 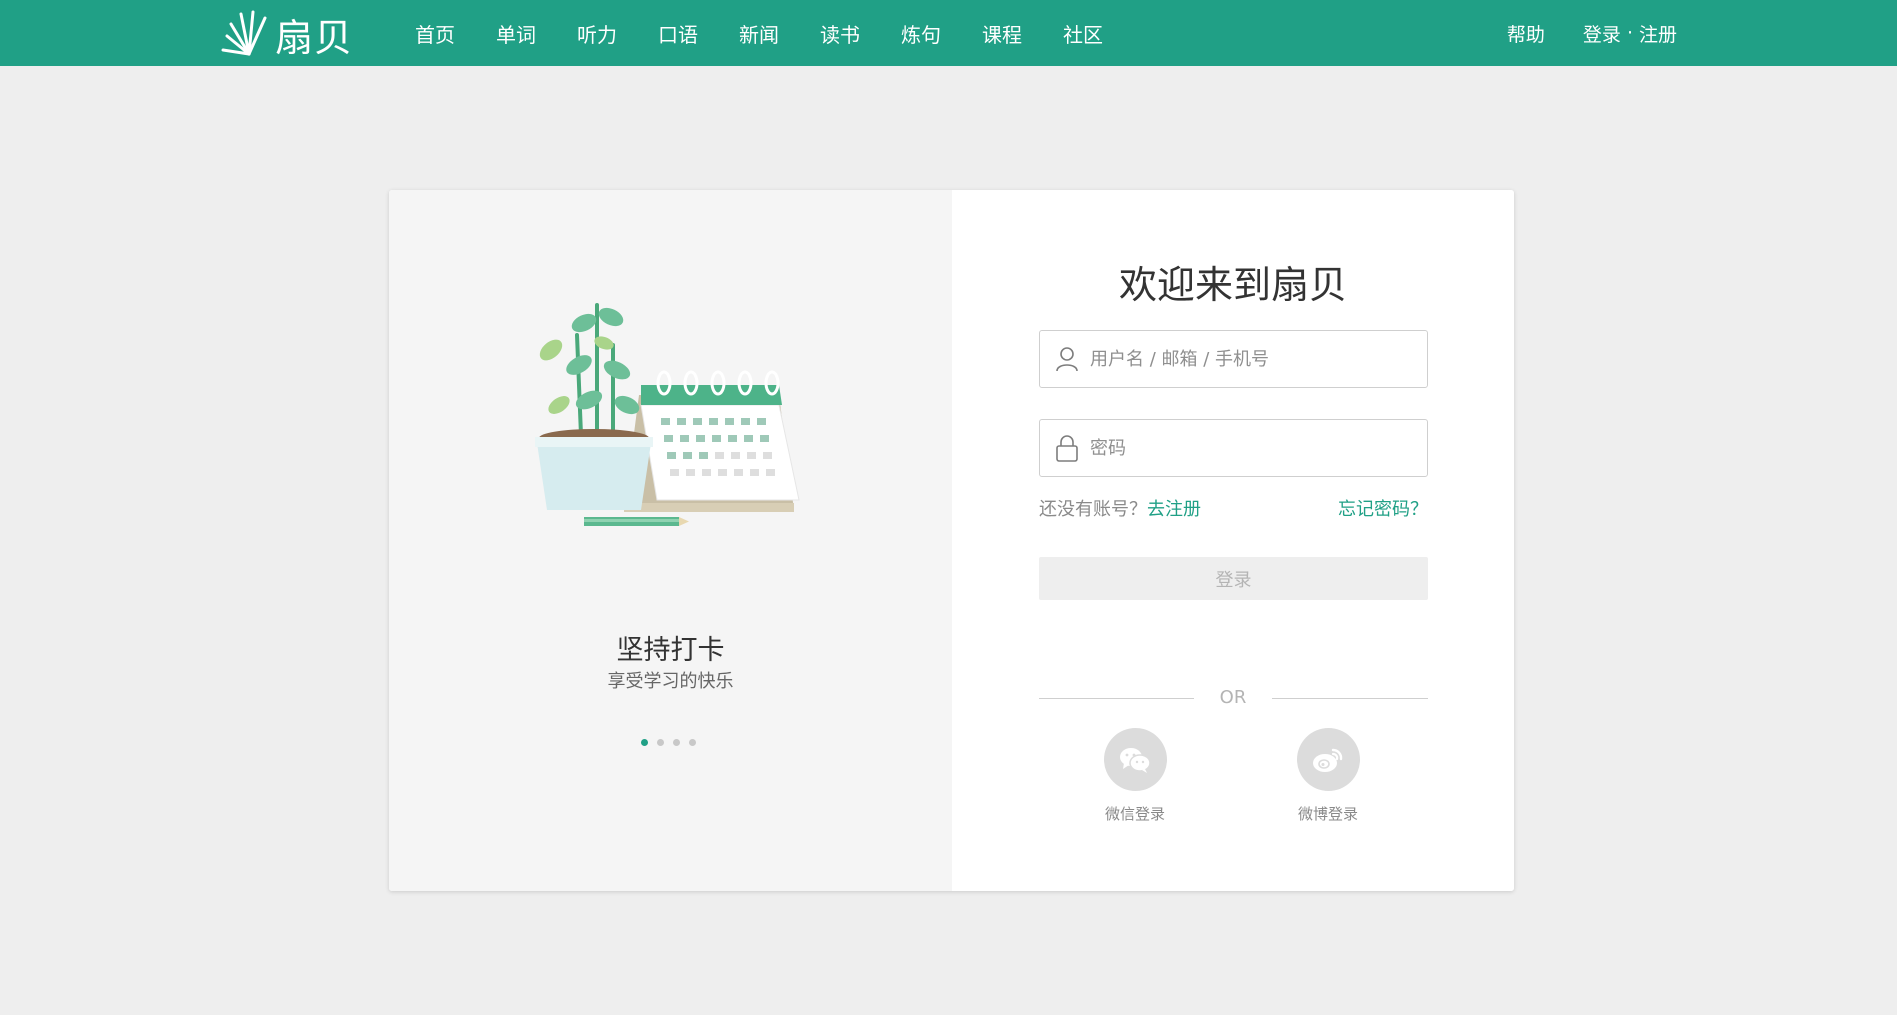 I want to click on logo-fan-icon, so click(x=244, y=33).